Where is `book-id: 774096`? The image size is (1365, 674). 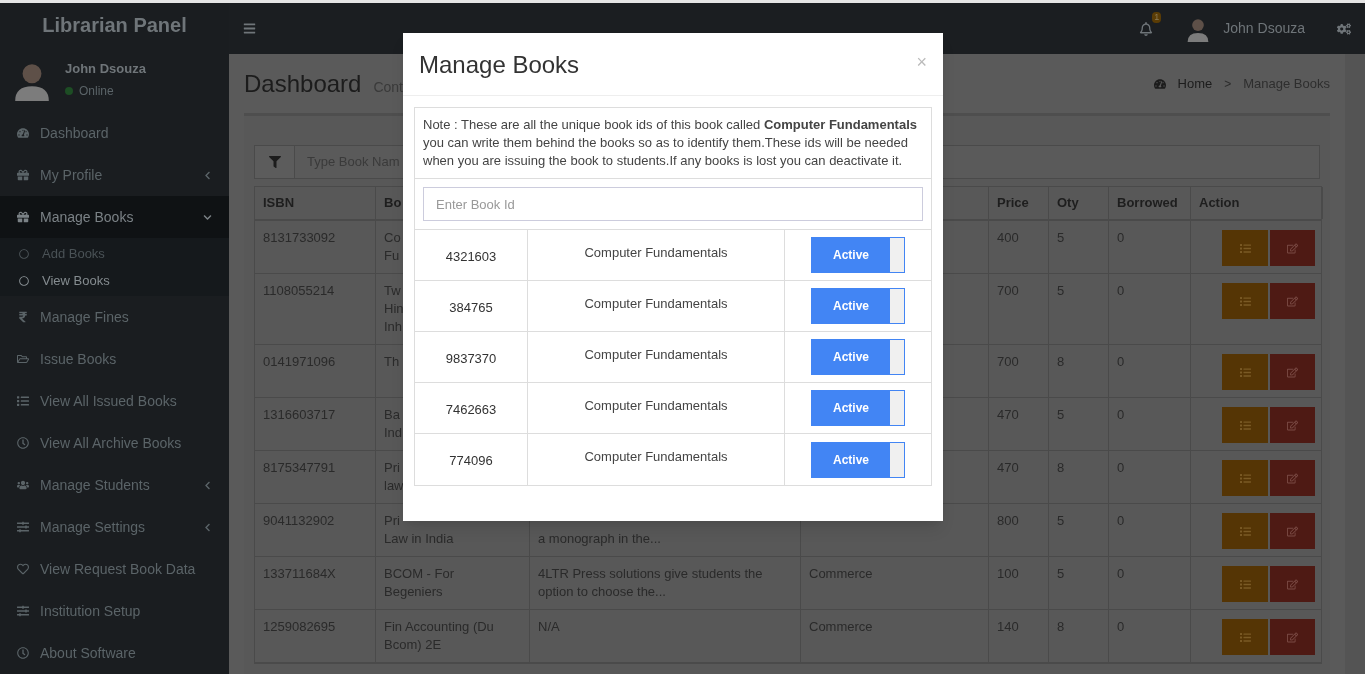
book-id: 774096 is located at coordinates (471, 461).